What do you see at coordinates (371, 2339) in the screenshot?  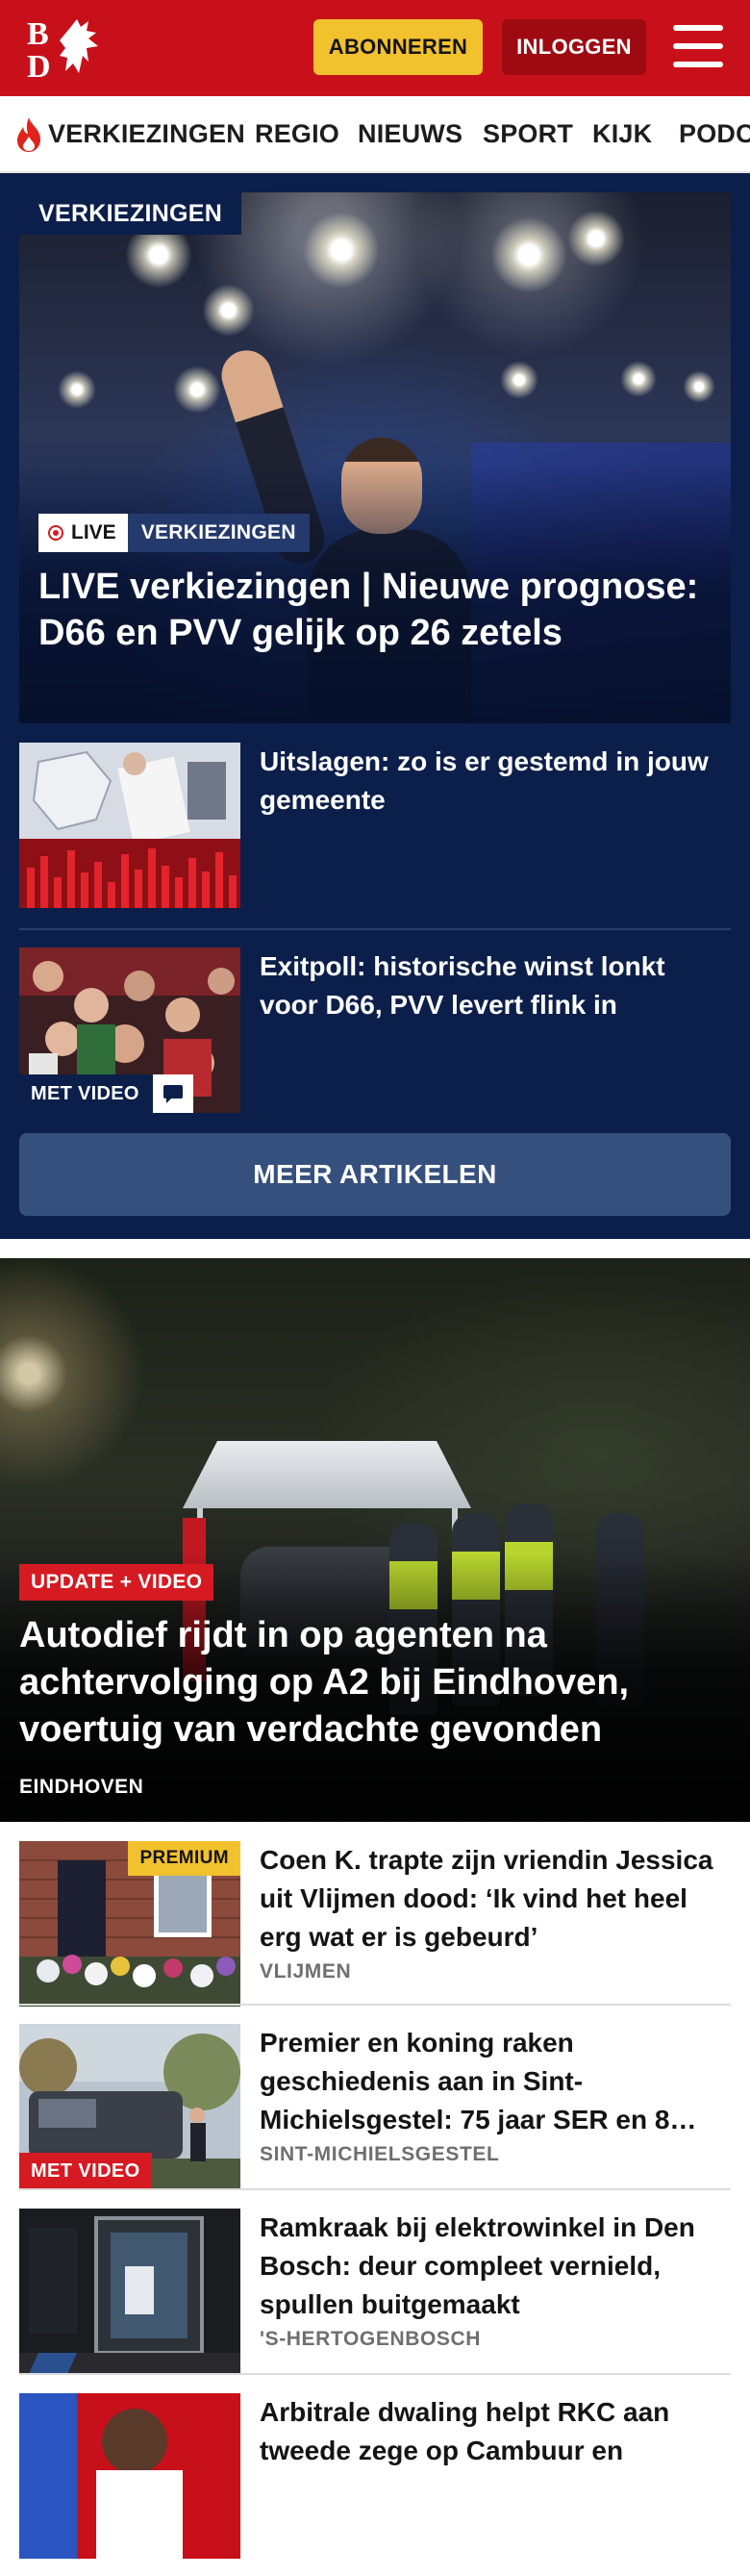 I see `article-location: 'S-HERTOGENBOSCH` at bounding box center [371, 2339].